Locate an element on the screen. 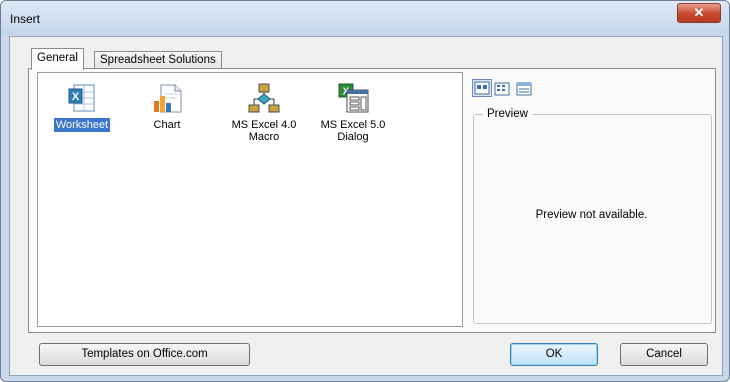 Image resolution: width=730 pixels, height=382 pixels. preview-message: Preview not available. is located at coordinates (591, 215).